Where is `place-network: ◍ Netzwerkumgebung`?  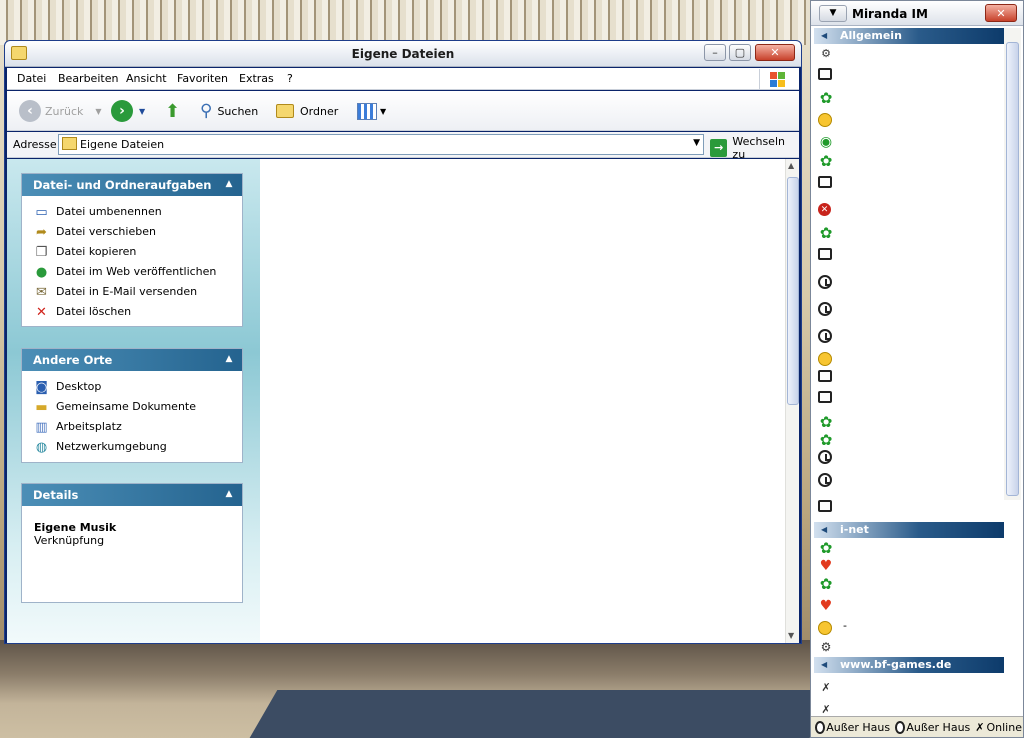
place-network: ◍ Netzwerkumgebung is located at coordinates (132, 447).